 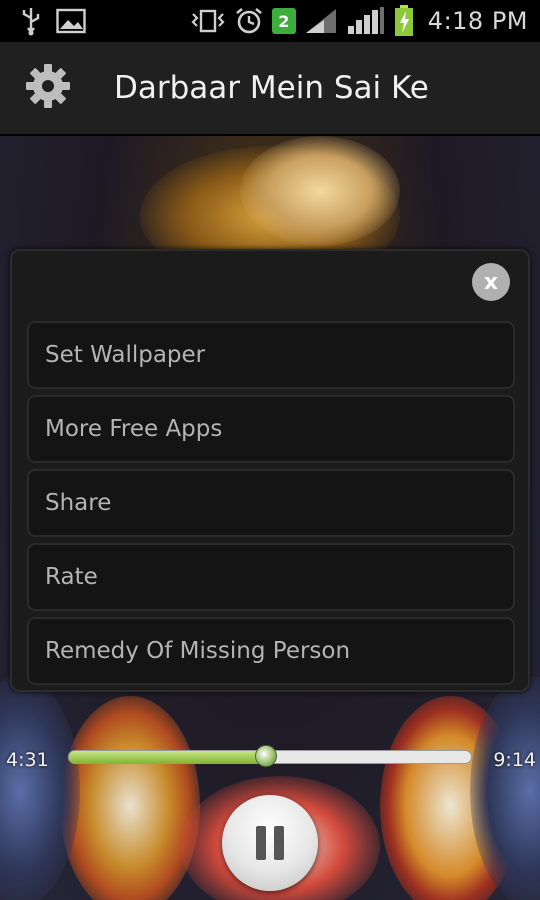 I want to click on elapsed-time: 4:31, so click(x=27, y=760).